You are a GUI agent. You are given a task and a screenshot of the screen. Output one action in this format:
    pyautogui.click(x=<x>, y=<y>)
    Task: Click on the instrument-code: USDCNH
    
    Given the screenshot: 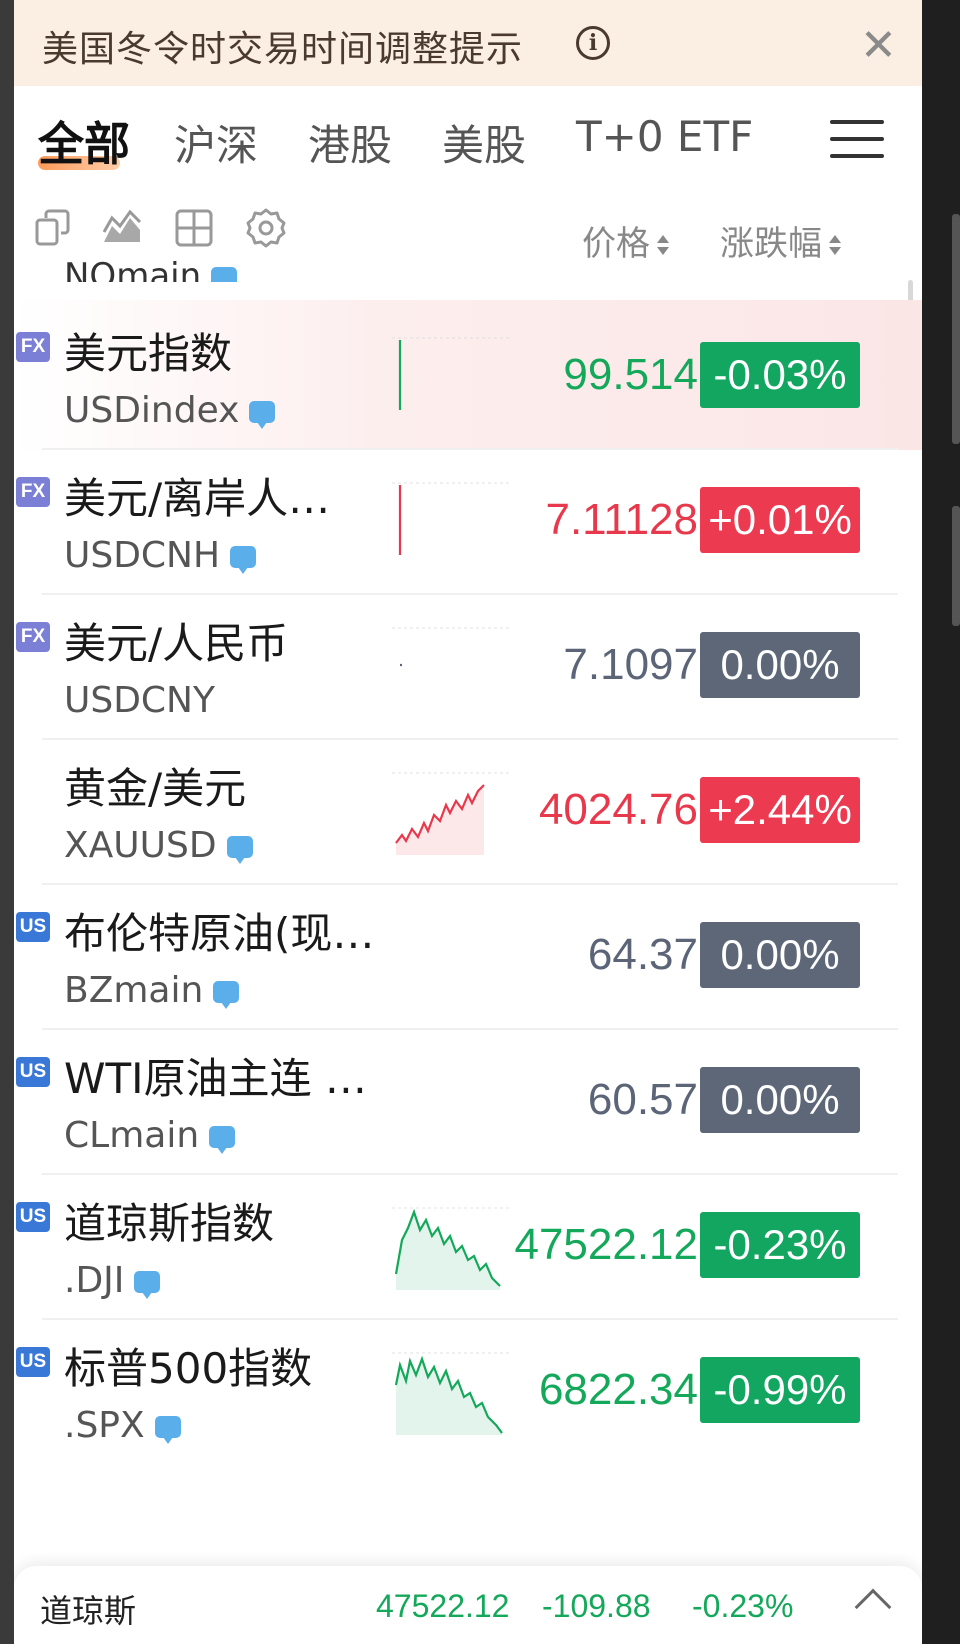 What is the action you would take?
    pyautogui.click(x=160, y=555)
    